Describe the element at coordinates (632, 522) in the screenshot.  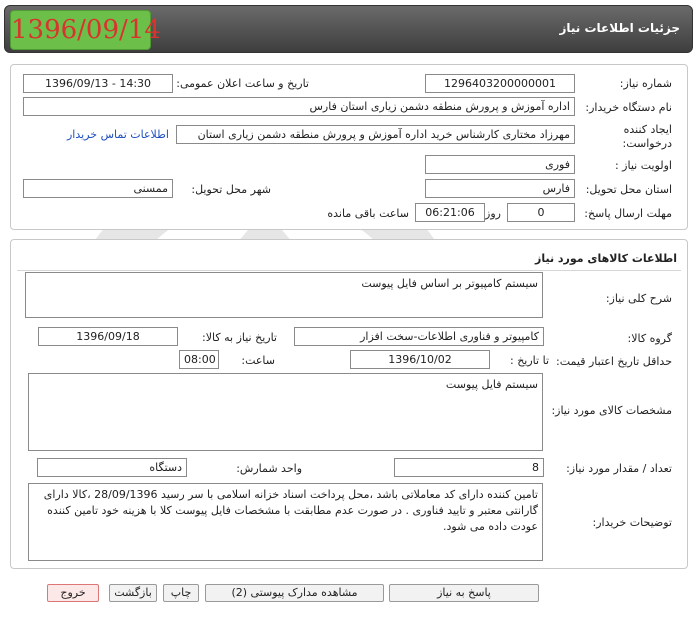
I see `buyer-notes-label: توضیحات خریدار:` at that location.